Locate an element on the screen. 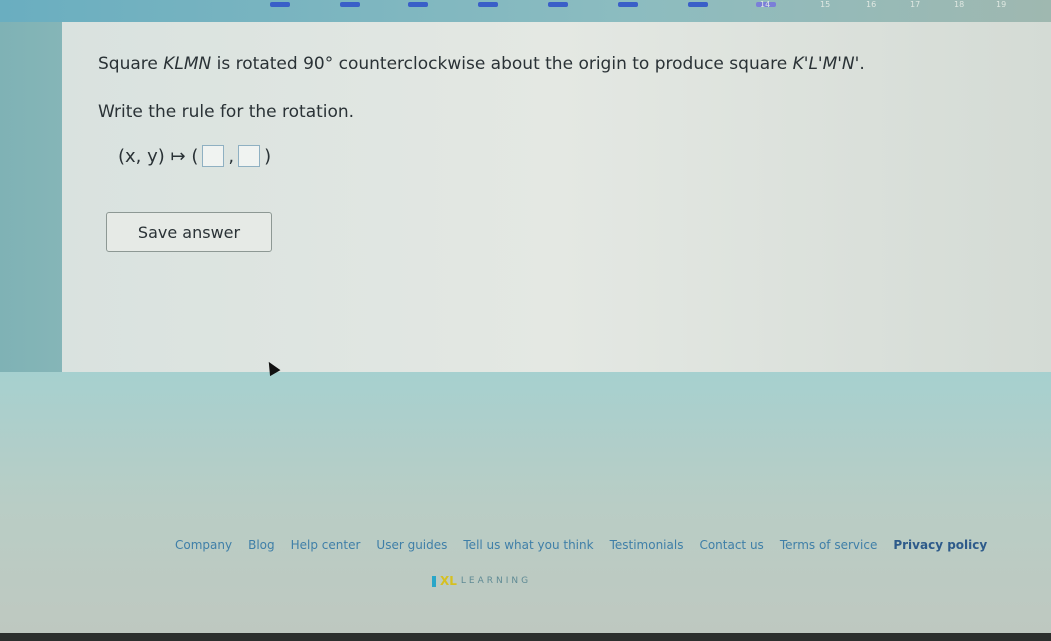 This screenshot has height=641, width=1051. progress-number: 18 is located at coordinates (959, 4).